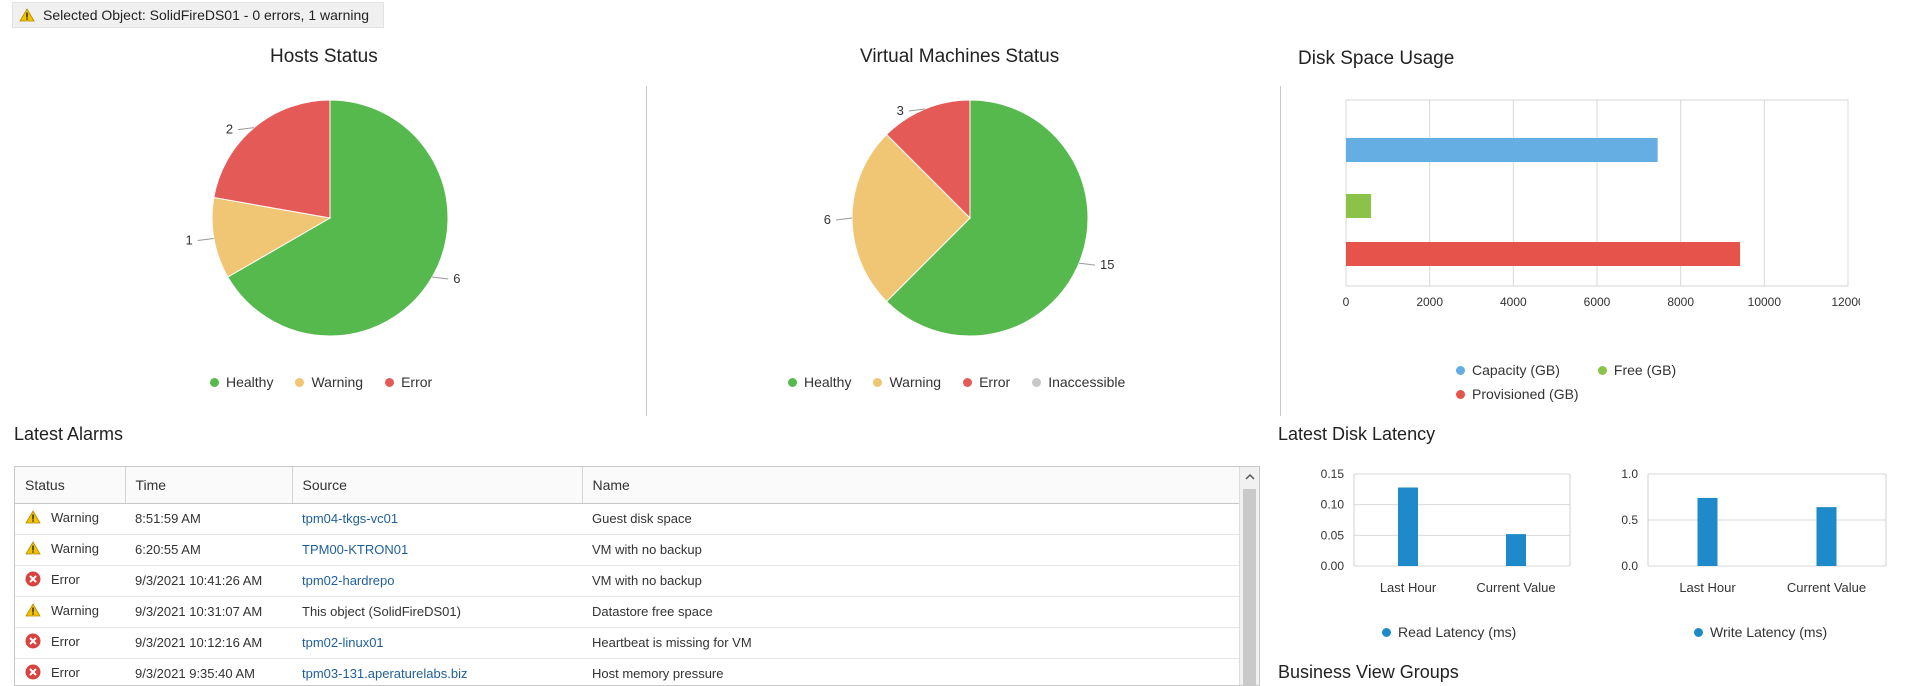 This screenshot has width=1920, height=686. Describe the element at coordinates (437, 671) in the screenshot. I see `source-link: tpm03-131.aperaturelabs.biz` at that location.